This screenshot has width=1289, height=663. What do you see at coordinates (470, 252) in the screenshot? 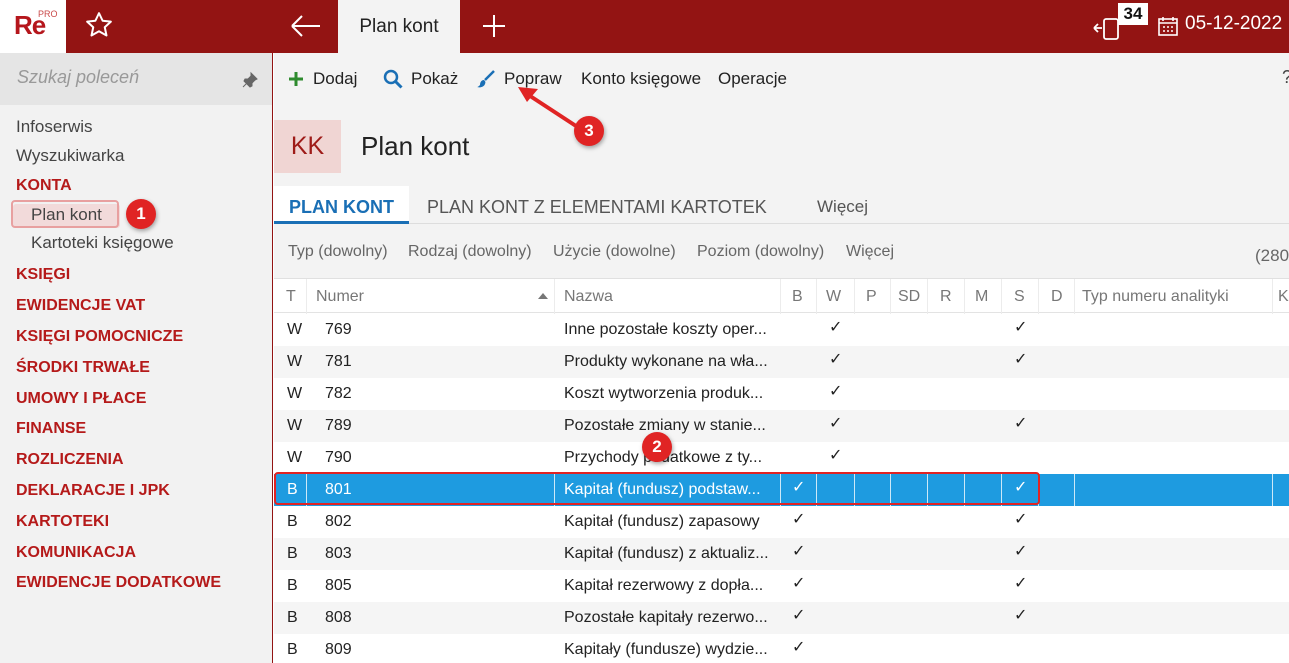
I see `filter-rodzaj: Rodzaj (dowolny)` at bounding box center [470, 252].